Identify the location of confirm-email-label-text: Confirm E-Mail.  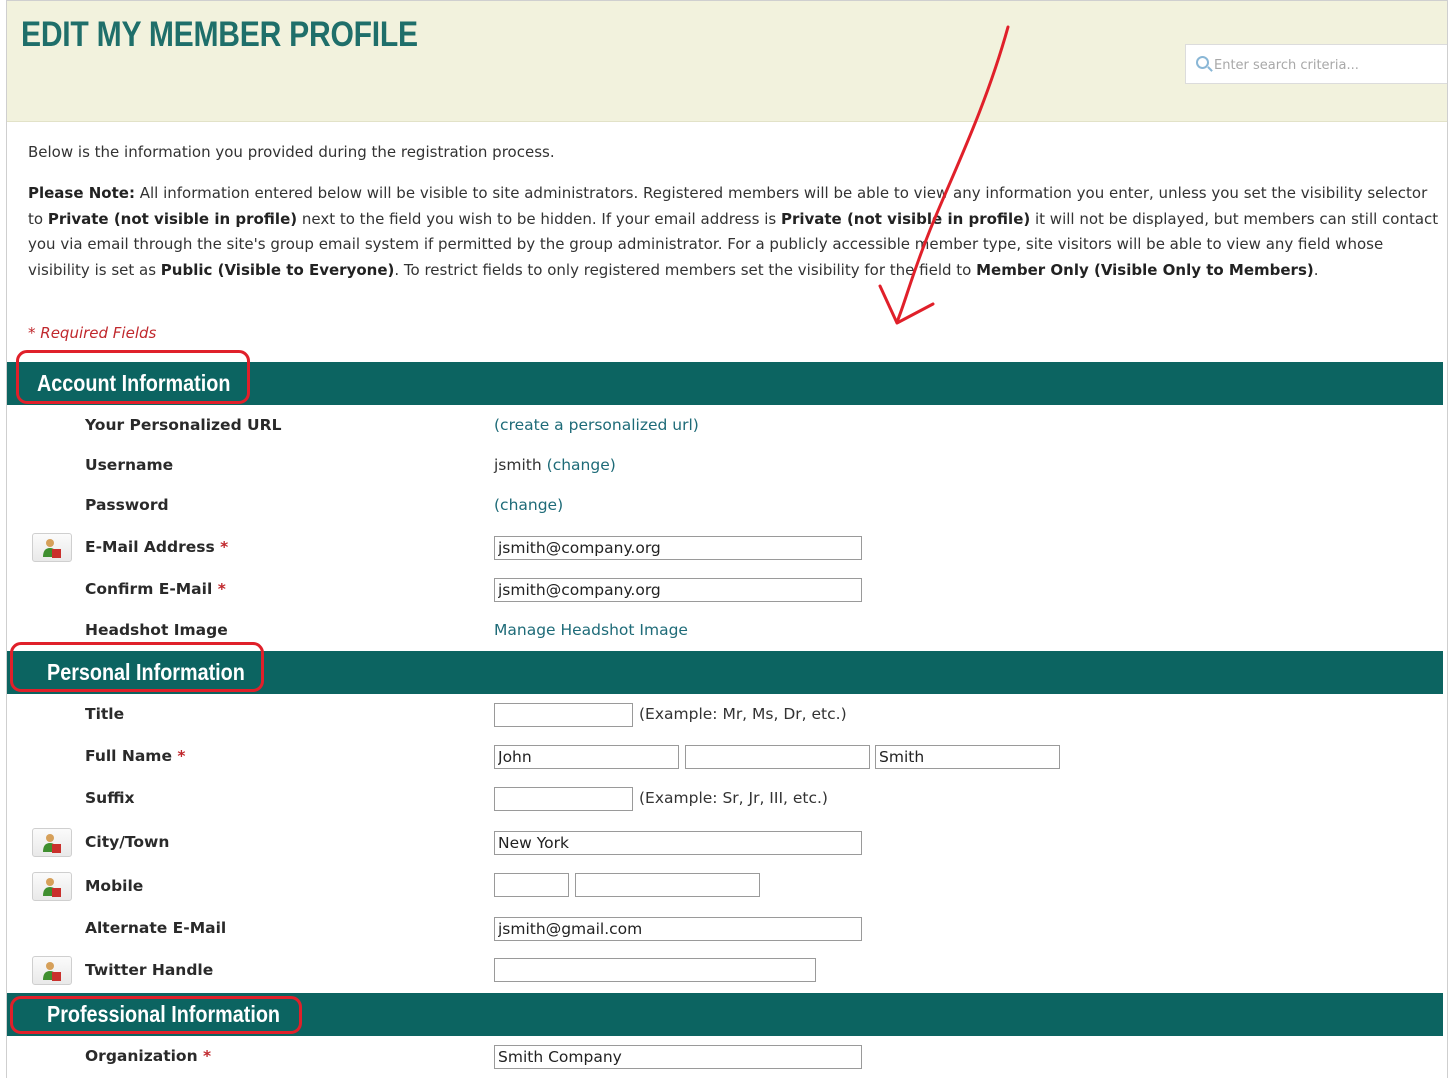
(149, 589).